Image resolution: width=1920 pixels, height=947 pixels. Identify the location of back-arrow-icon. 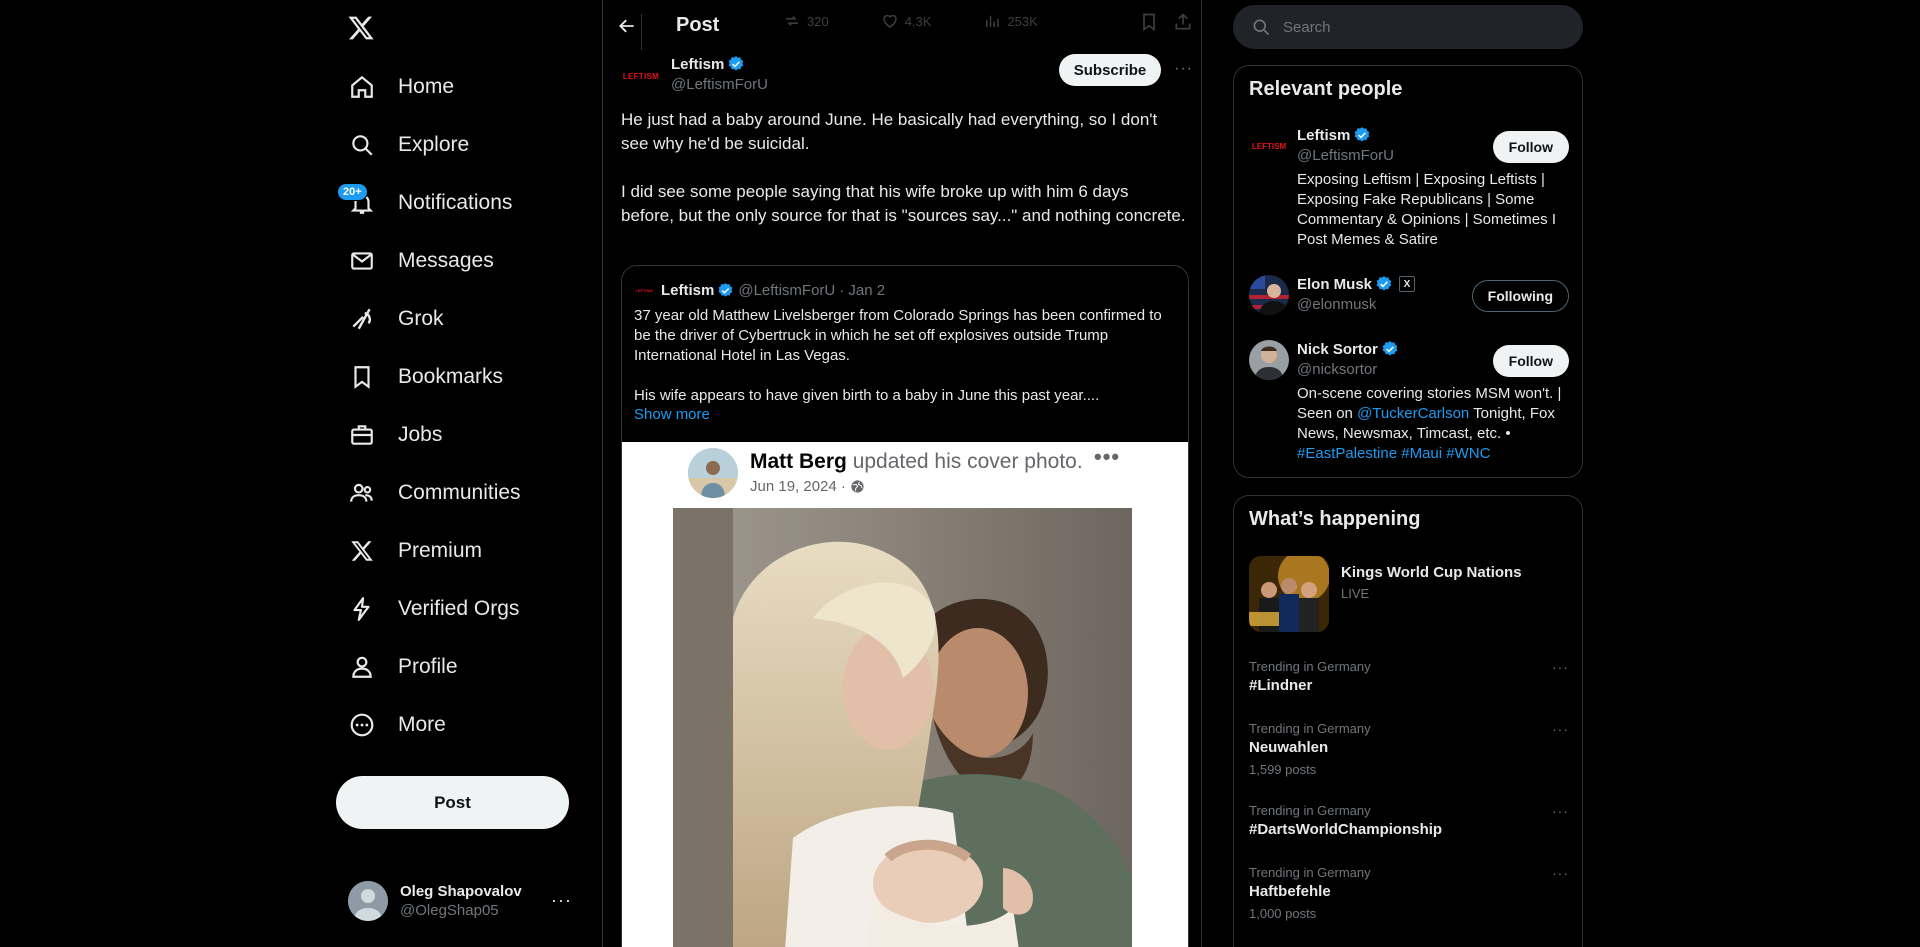
(627, 26).